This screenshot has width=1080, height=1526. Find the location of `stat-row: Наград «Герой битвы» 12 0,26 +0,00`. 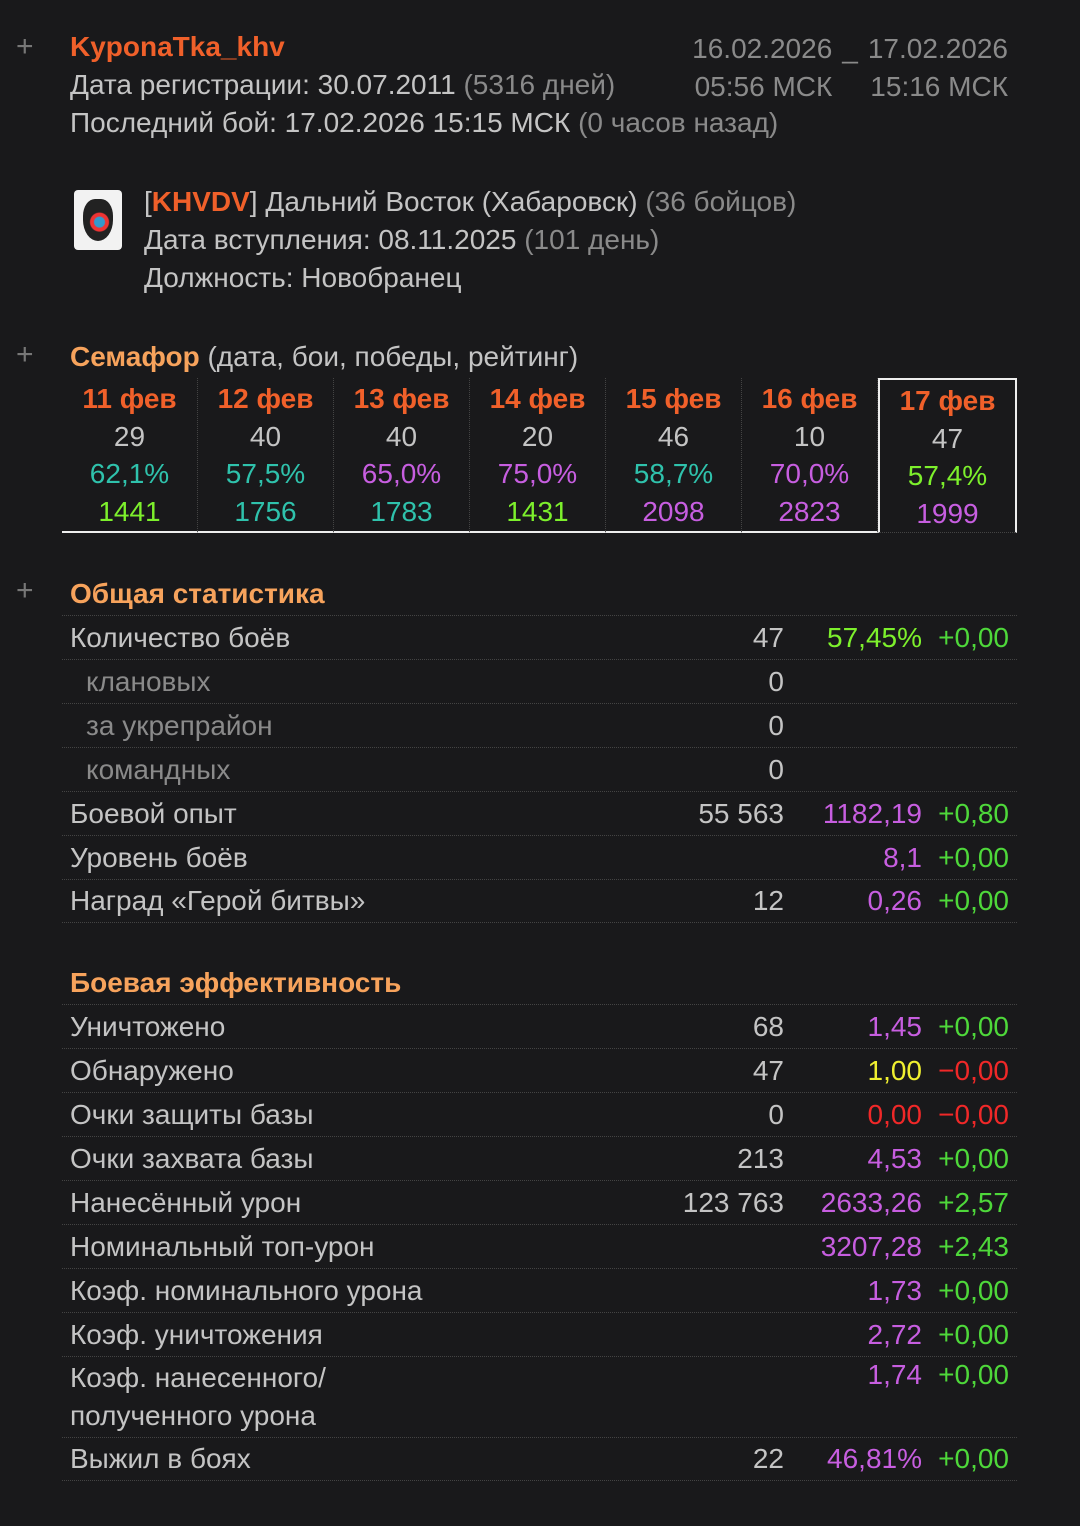

stat-row: Наград «Герой битвы» 12 0,26 +0,00 is located at coordinates (539, 901).